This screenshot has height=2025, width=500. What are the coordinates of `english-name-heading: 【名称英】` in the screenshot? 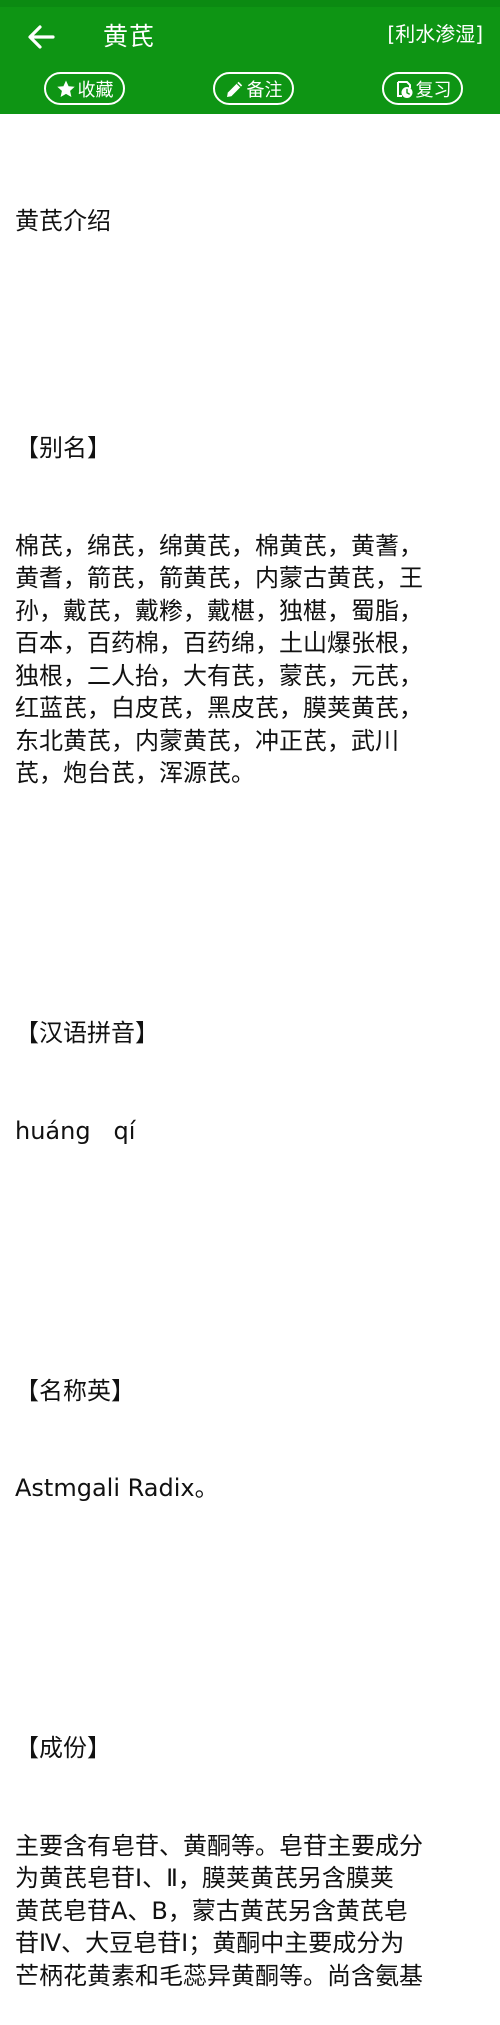 It's located at (75, 1390).